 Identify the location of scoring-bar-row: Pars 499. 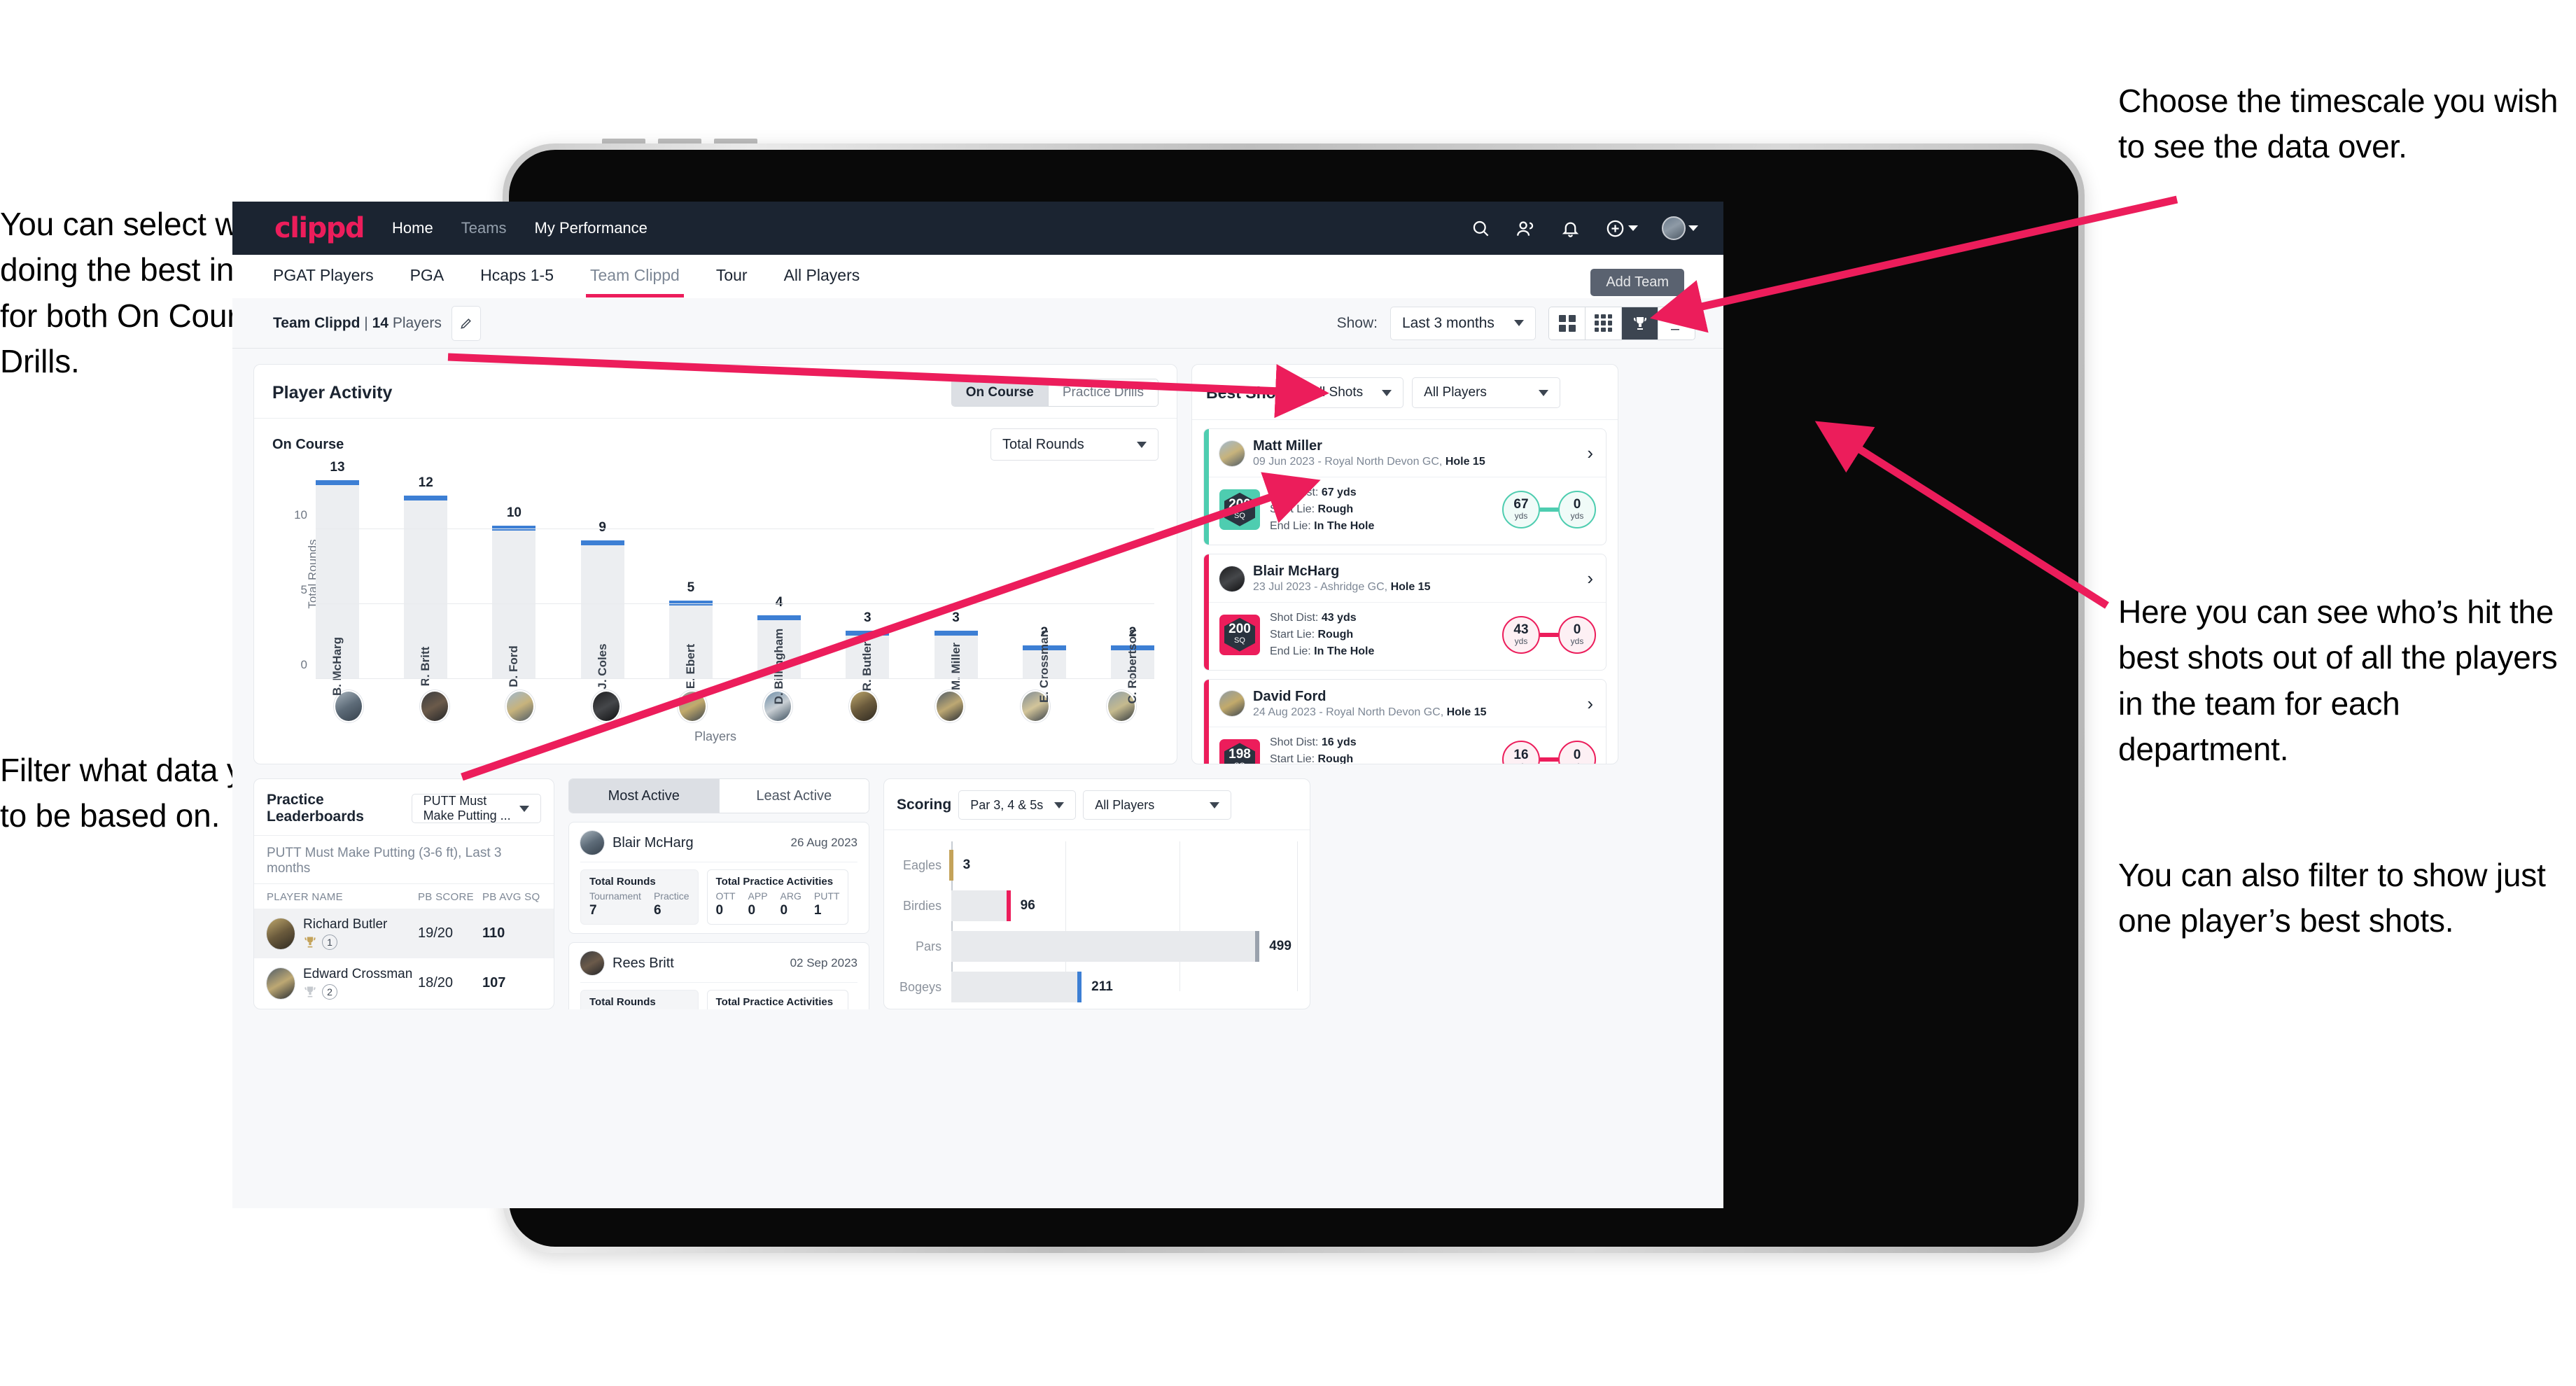
(1106, 946).